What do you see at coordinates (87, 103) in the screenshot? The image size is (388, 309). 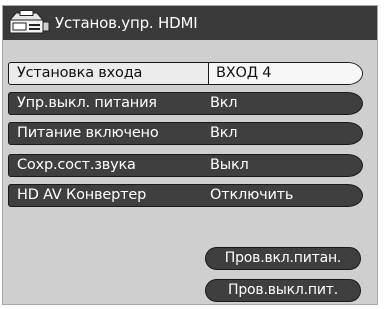 I see `row-label: Упр.выкл. питания` at bounding box center [87, 103].